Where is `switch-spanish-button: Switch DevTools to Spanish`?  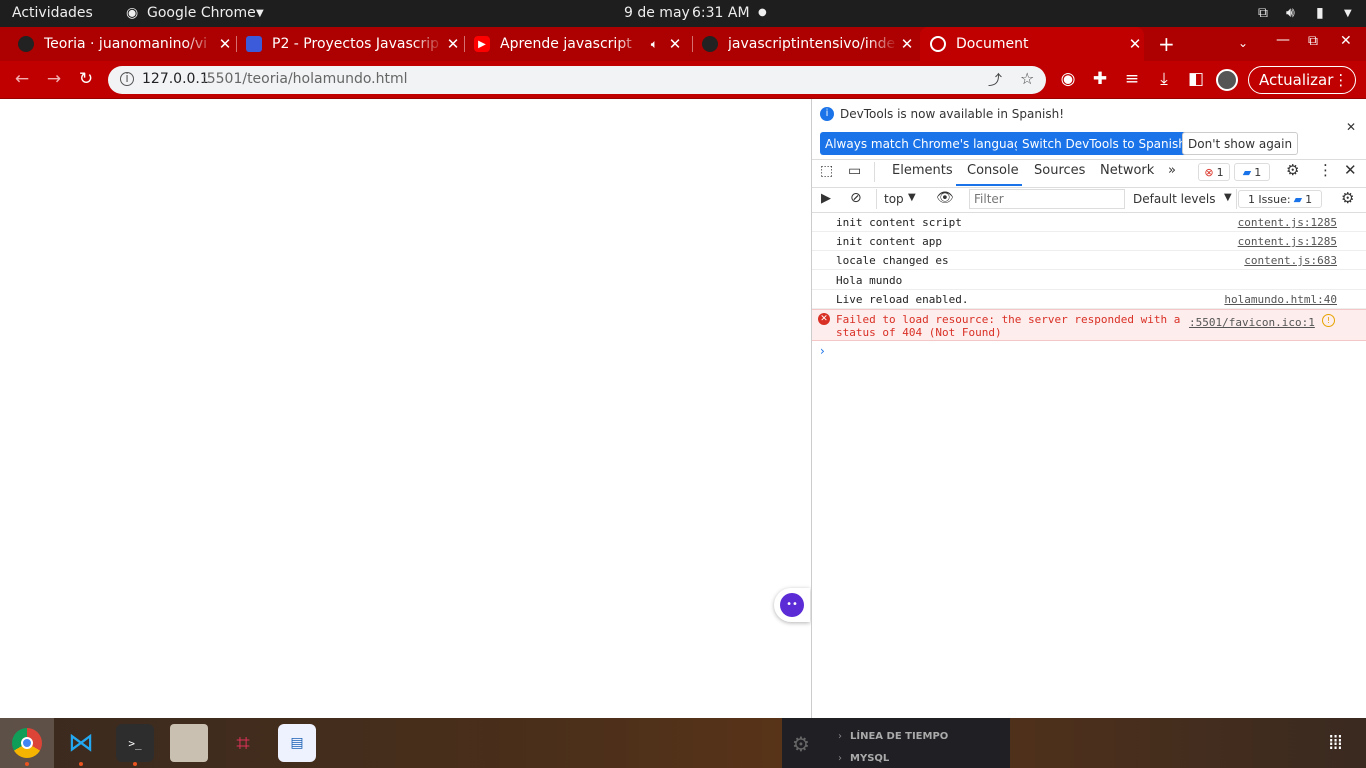 switch-spanish-button: Switch DevTools to Spanish is located at coordinates (1104, 143).